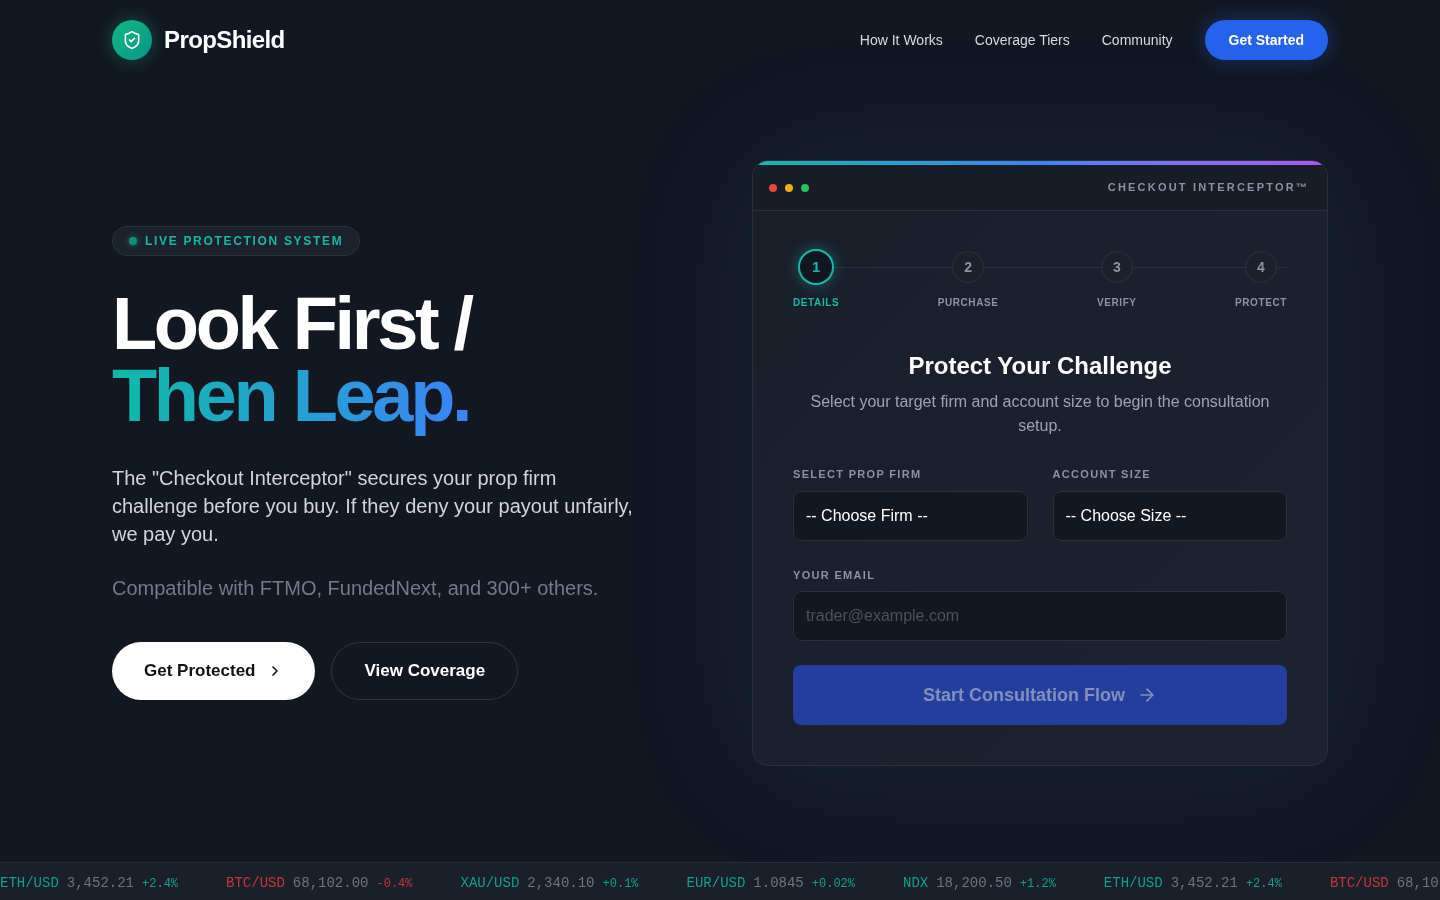 The height and width of the screenshot is (900, 1440). I want to click on ticker-price: 68,10, so click(1417, 883).